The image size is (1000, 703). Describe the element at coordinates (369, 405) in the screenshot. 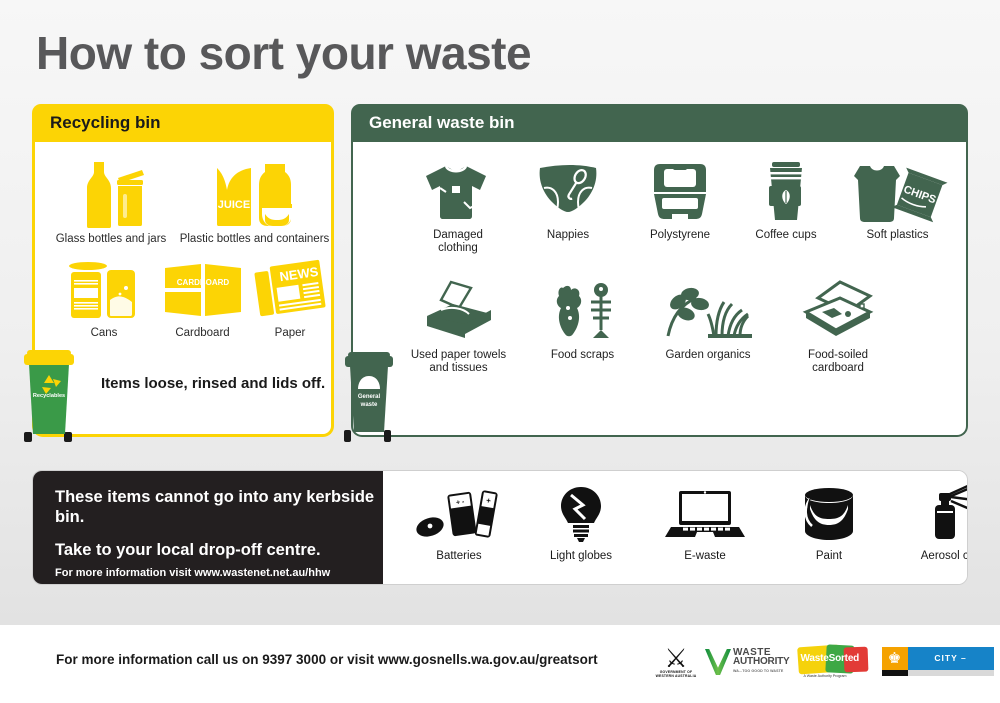

I see `general-bin-label-line2: waste` at that location.